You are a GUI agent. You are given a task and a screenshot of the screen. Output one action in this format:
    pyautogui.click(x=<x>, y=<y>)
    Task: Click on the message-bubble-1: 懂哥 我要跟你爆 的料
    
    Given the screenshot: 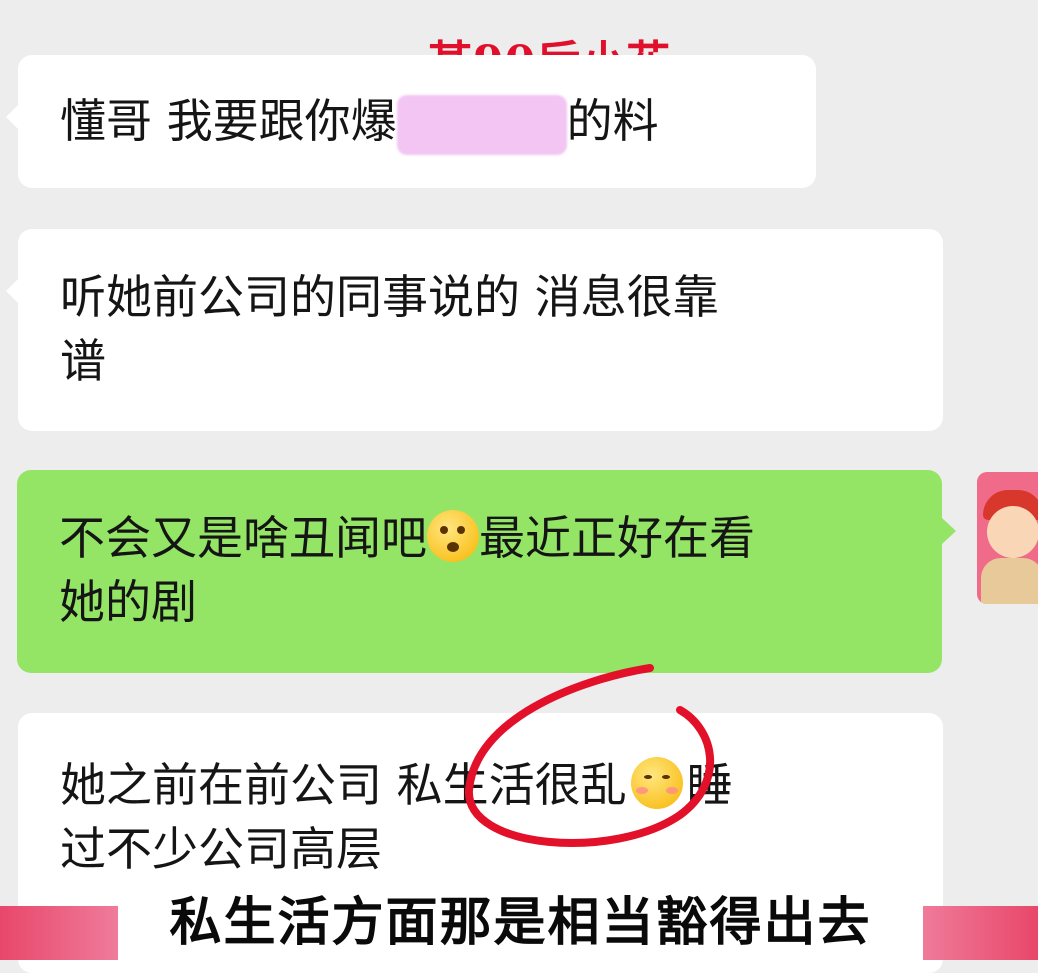 What is the action you would take?
    pyautogui.click(x=411, y=121)
    